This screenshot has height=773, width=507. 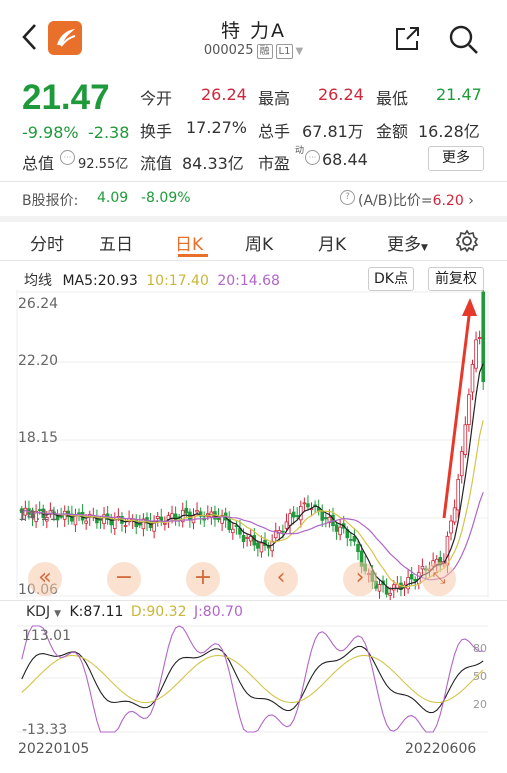 What do you see at coordinates (38, 516) in the screenshot?
I see `price-axis-4: 14.11` at bounding box center [38, 516].